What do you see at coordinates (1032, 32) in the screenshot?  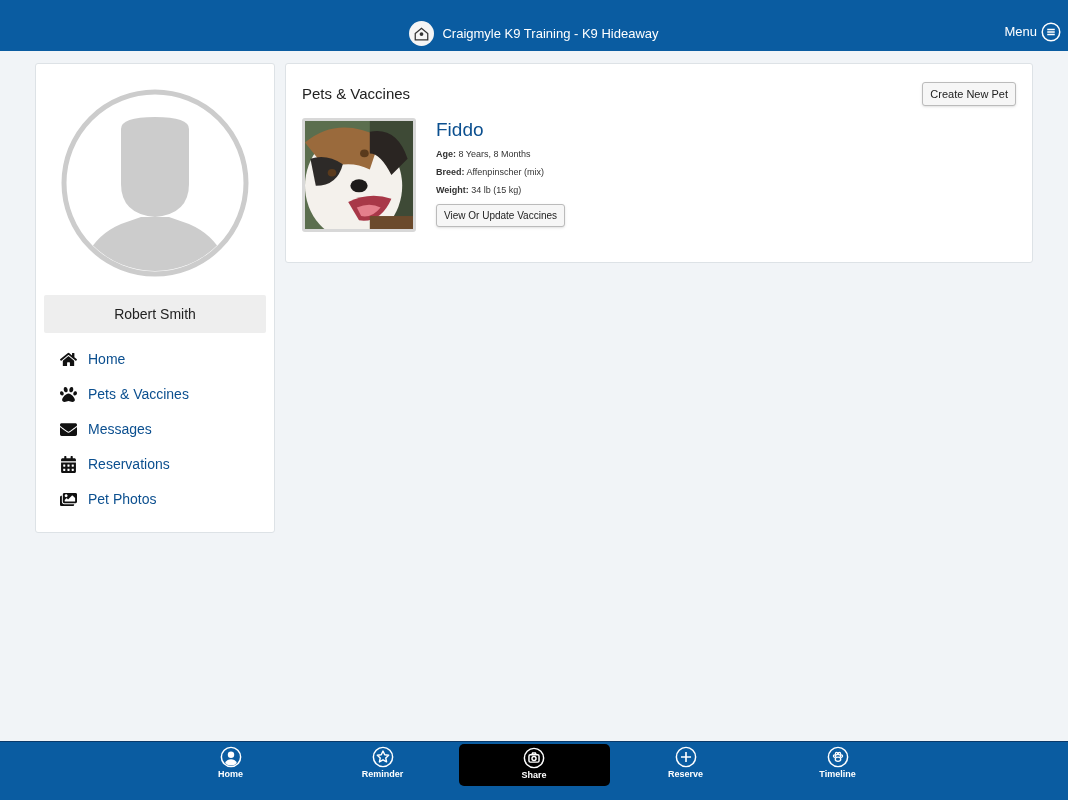 I see `menu-button: Menu` at bounding box center [1032, 32].